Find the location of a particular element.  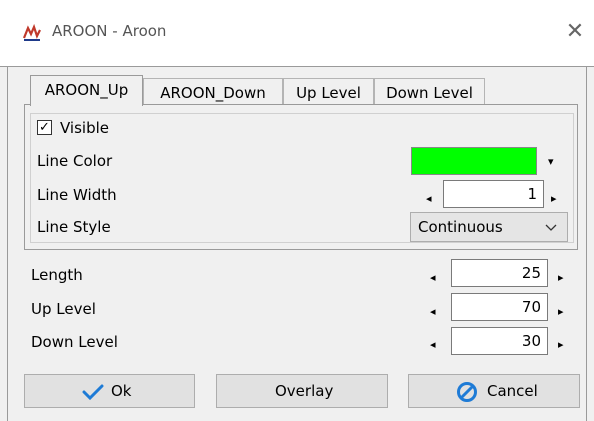

color-dropdown-arrow-icon: ▾ is located at coordinates (551, 161).